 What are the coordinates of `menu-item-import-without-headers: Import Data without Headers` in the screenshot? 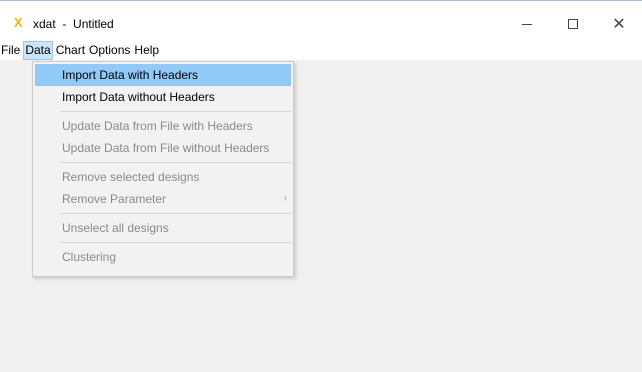 It's located at (163, 97).